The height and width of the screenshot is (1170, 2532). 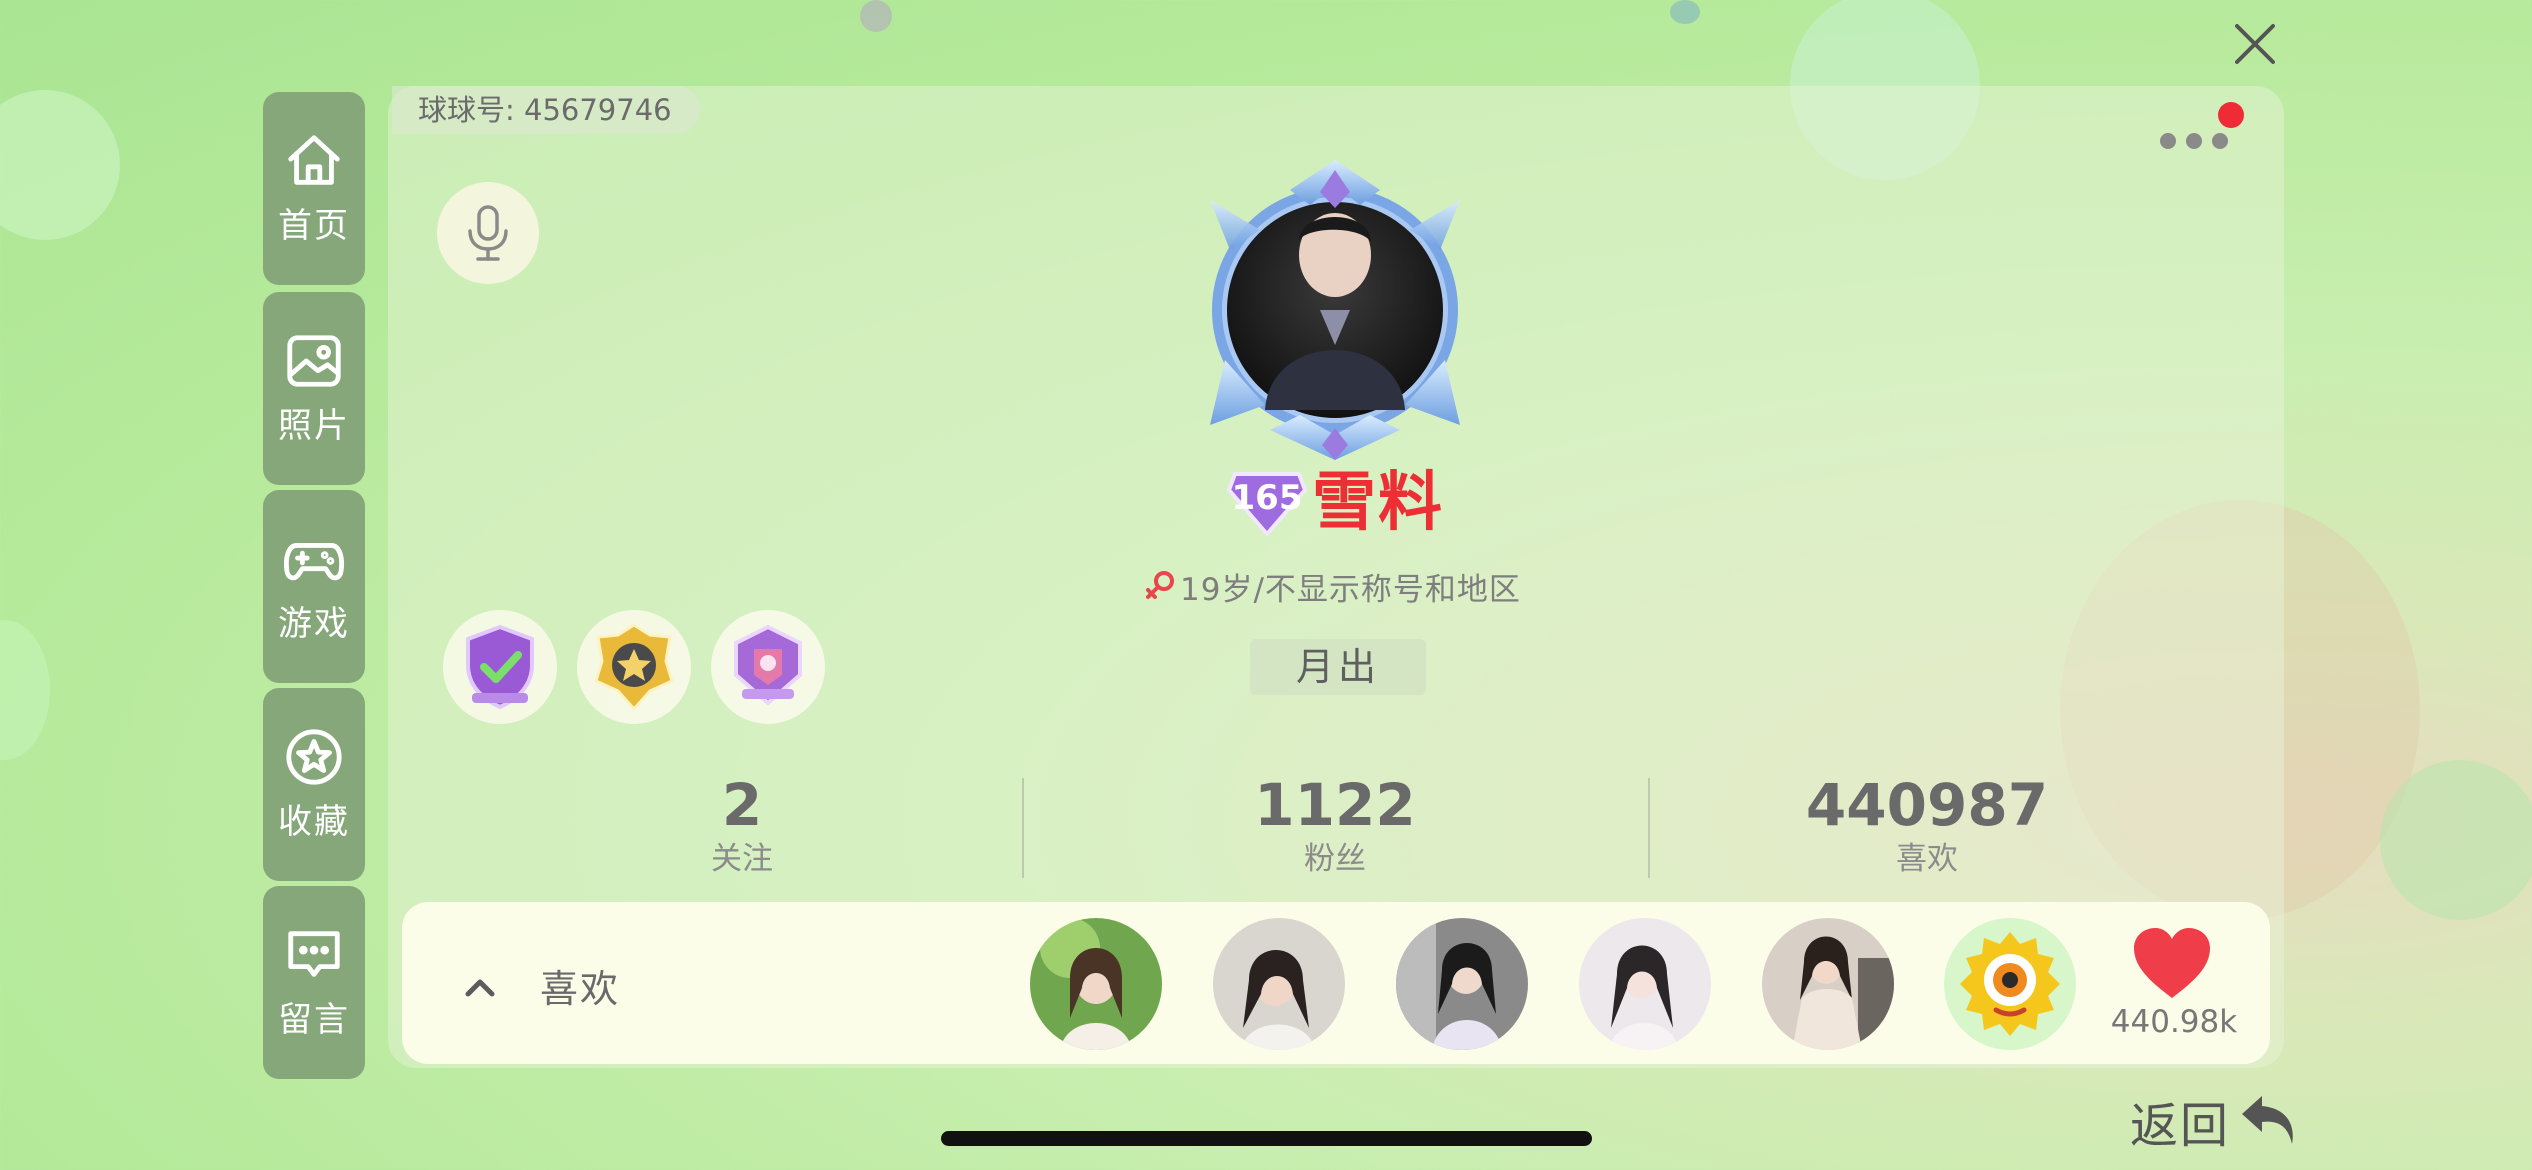 I want to click on signature-tag: 月出, so click(x=1338, y=667).